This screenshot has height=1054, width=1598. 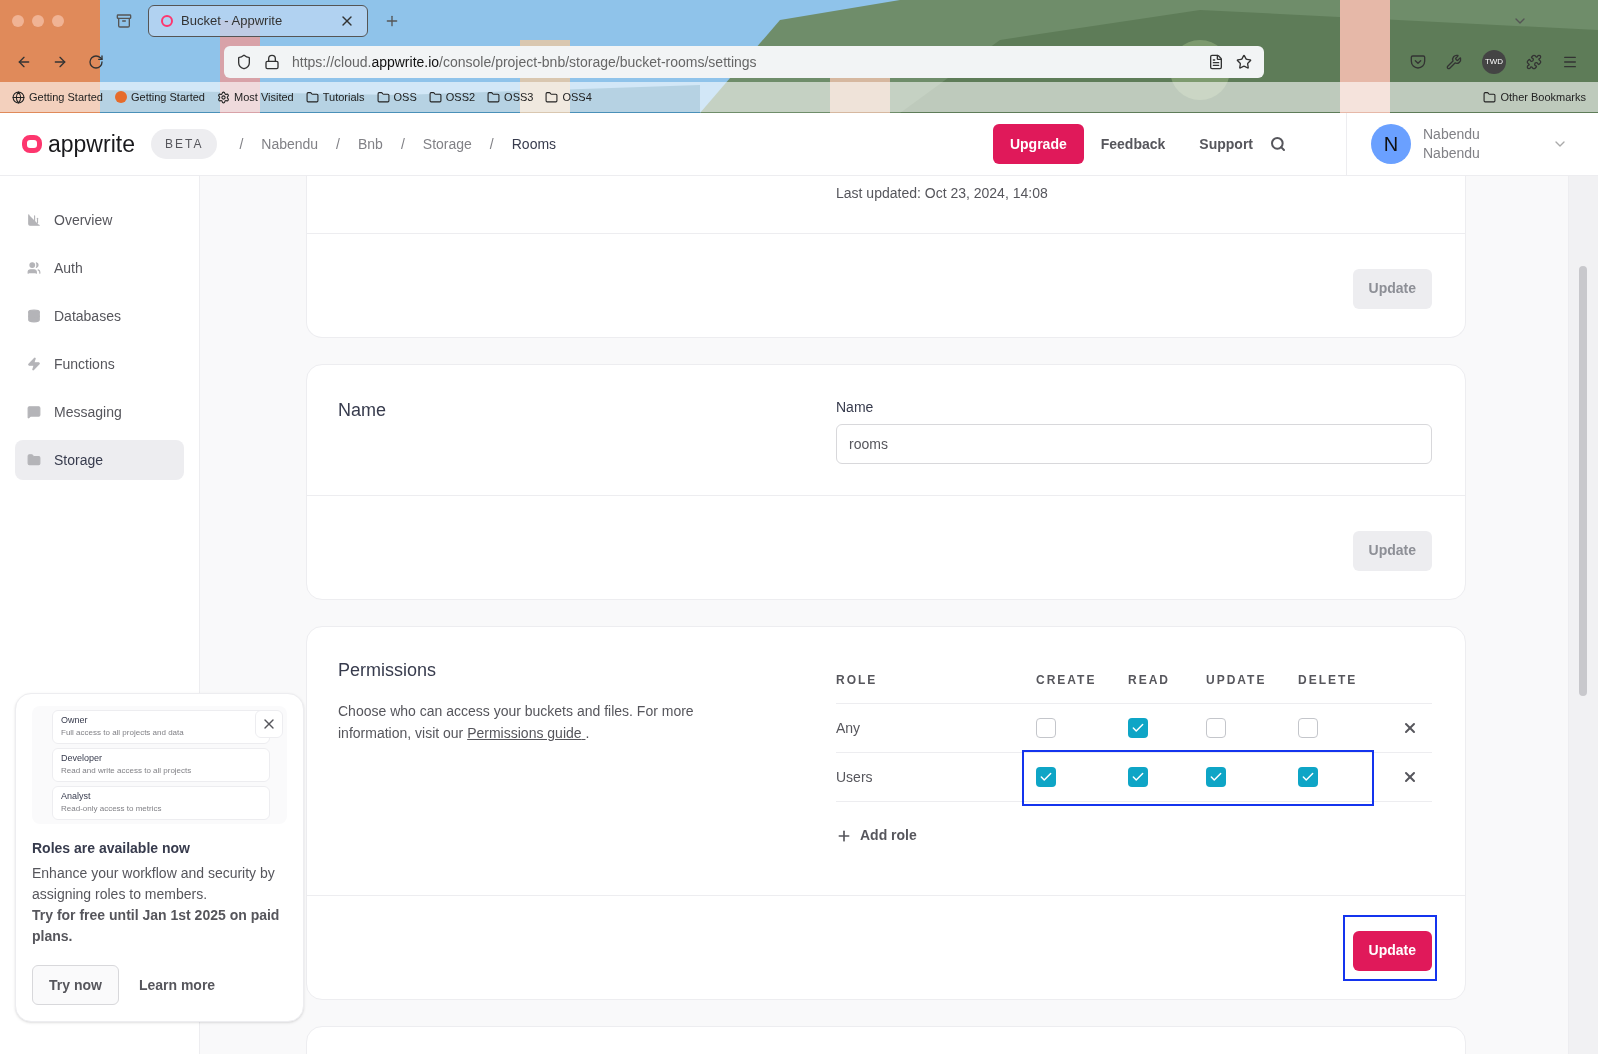 I want to click on last-updated-text: Last updated: Oct 23, 2024, 14:08, so click(x=942, y=193).